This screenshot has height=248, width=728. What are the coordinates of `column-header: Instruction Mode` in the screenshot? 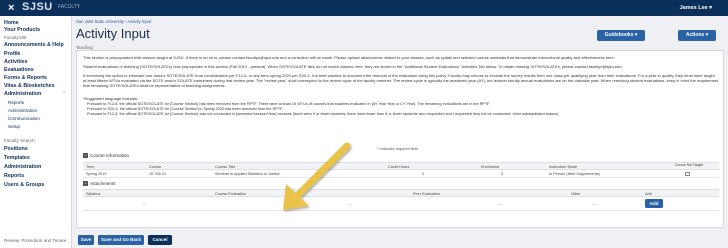 It's located at (563, 166).